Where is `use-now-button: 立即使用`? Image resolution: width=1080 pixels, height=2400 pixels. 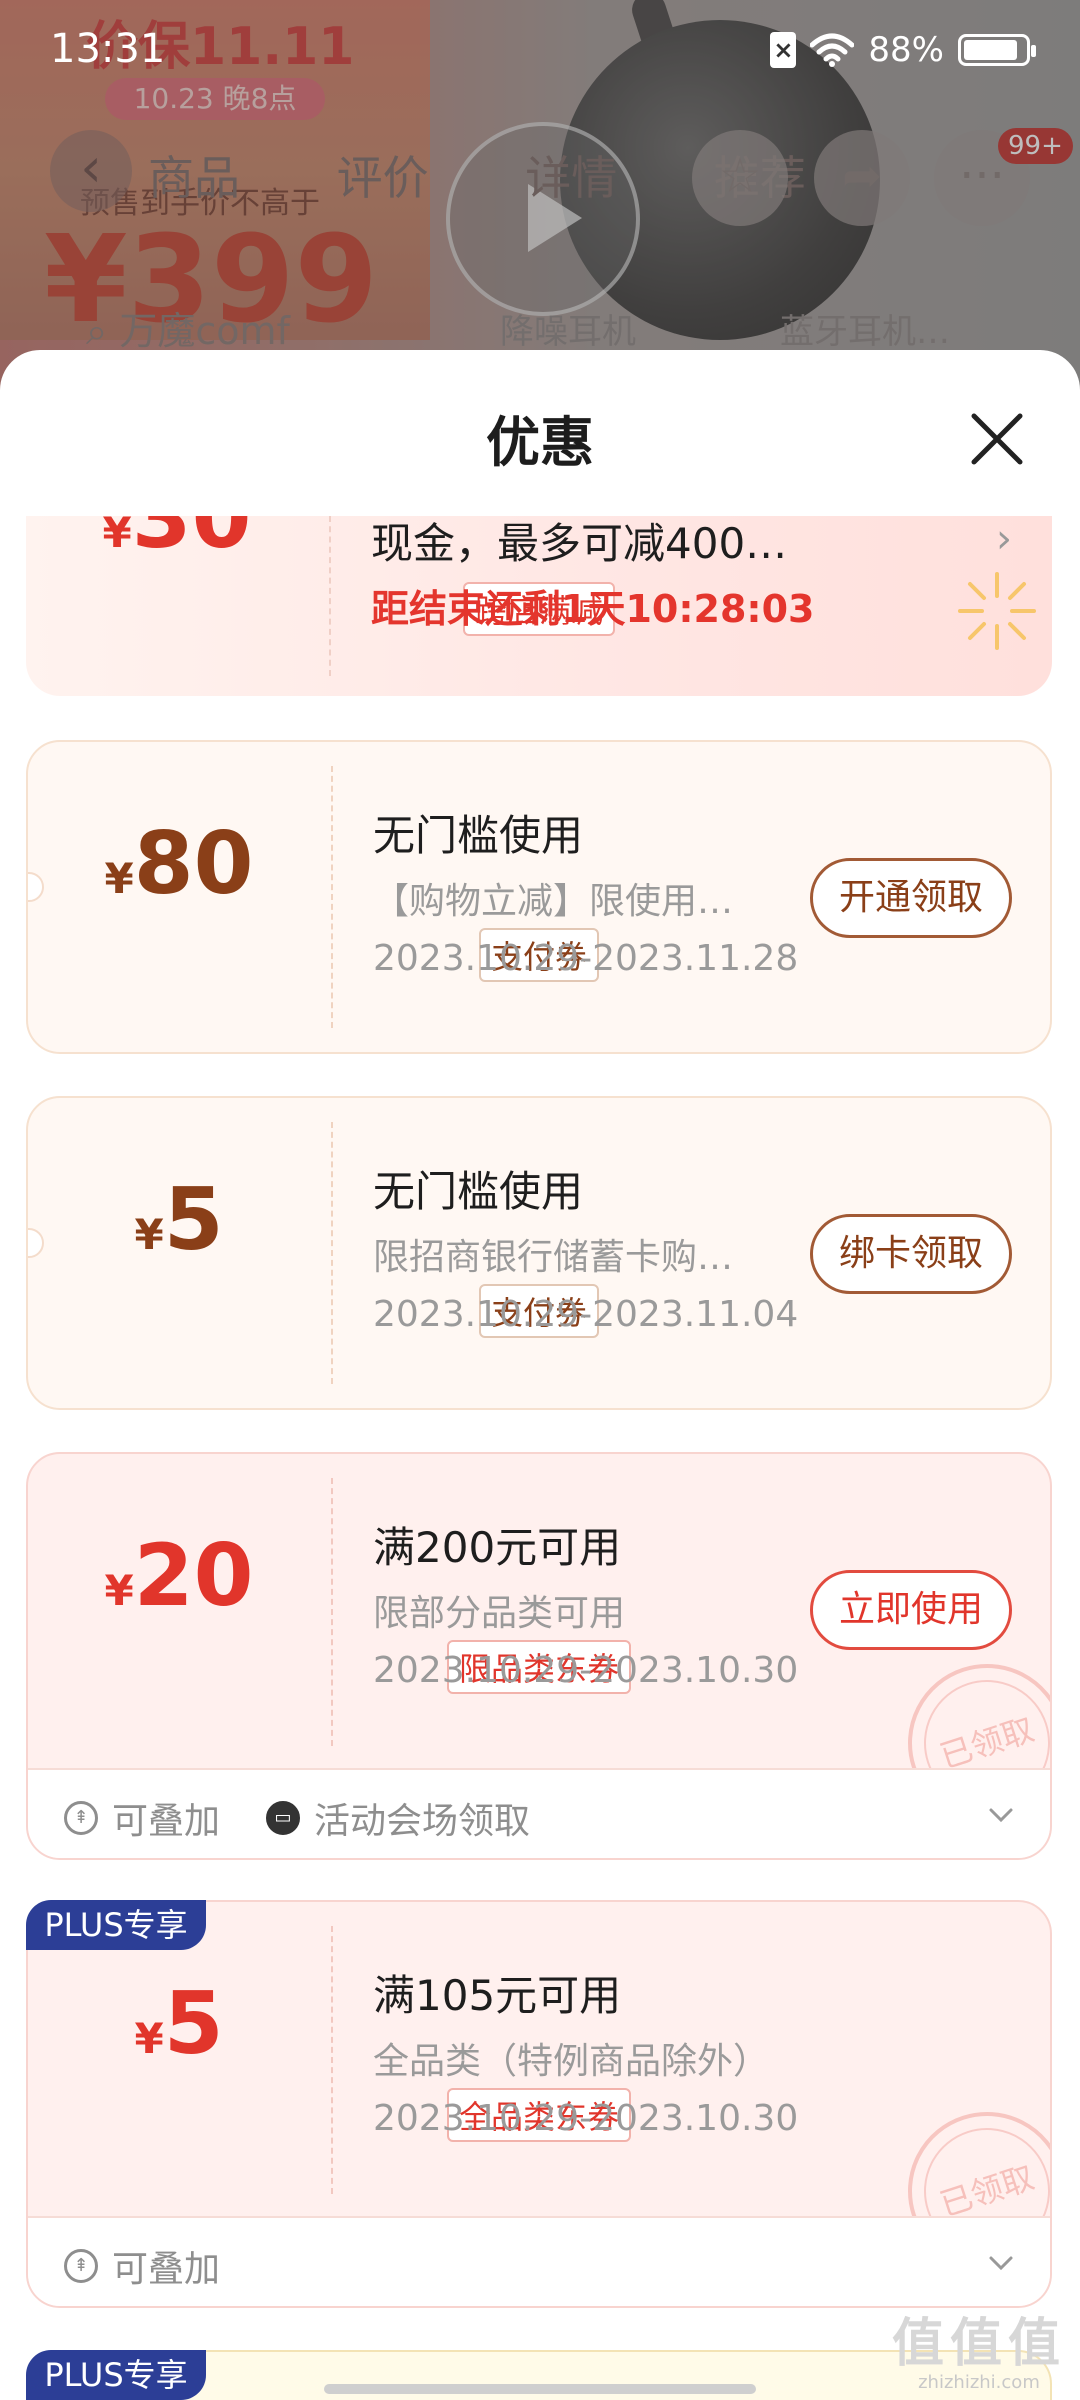
use-now-button: 立即使用 is located at coordinates (910, 1610).